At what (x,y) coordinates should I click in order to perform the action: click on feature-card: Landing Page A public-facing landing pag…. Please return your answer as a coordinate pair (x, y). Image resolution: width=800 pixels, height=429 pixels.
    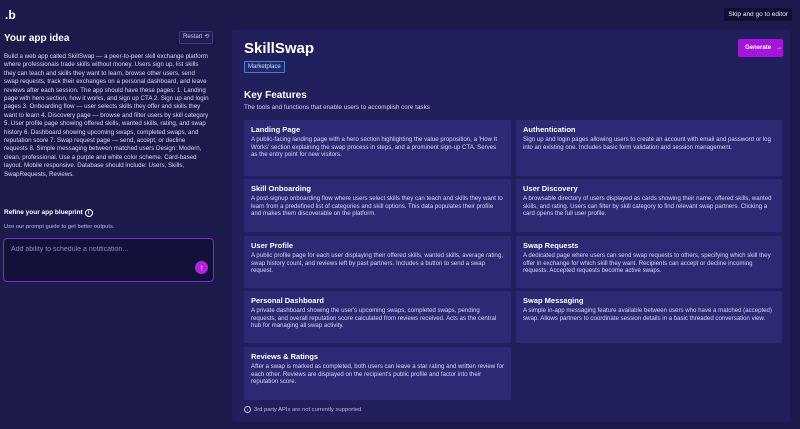
    Looking at the image, I should click on (377, 148).